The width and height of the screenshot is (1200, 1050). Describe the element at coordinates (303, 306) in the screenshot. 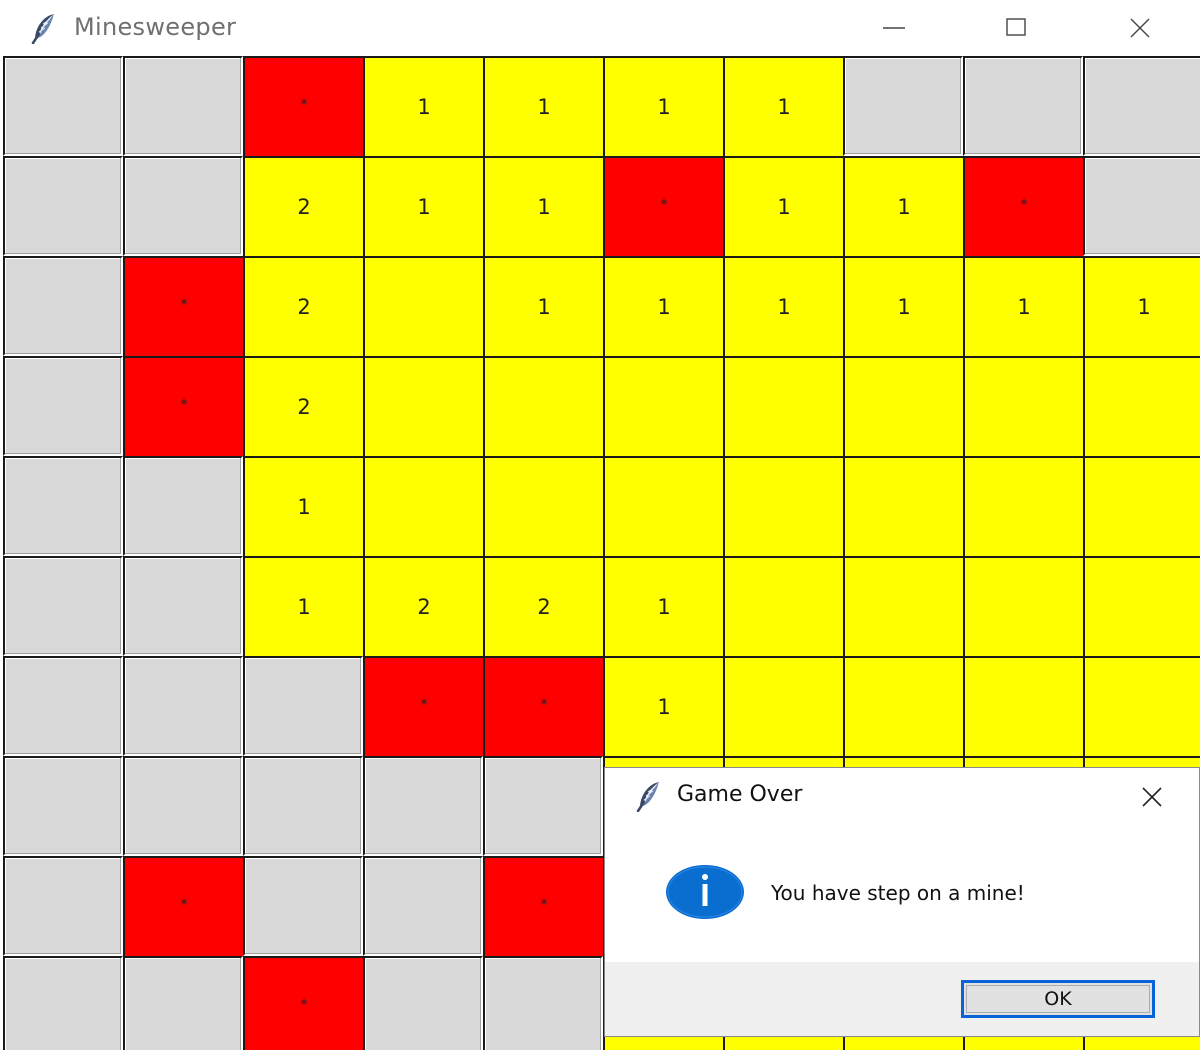

I see `cell-r2-c2-revealed: 2` at that location.